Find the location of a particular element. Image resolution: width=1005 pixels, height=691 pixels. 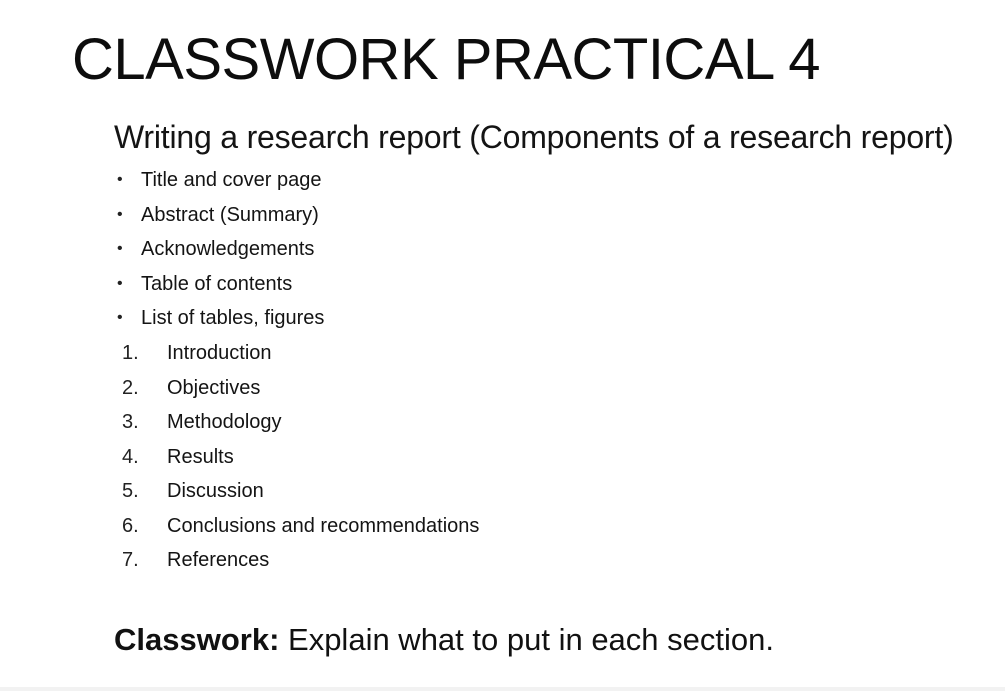

numbered-item: 7. References is located at coordinates (296, 560).